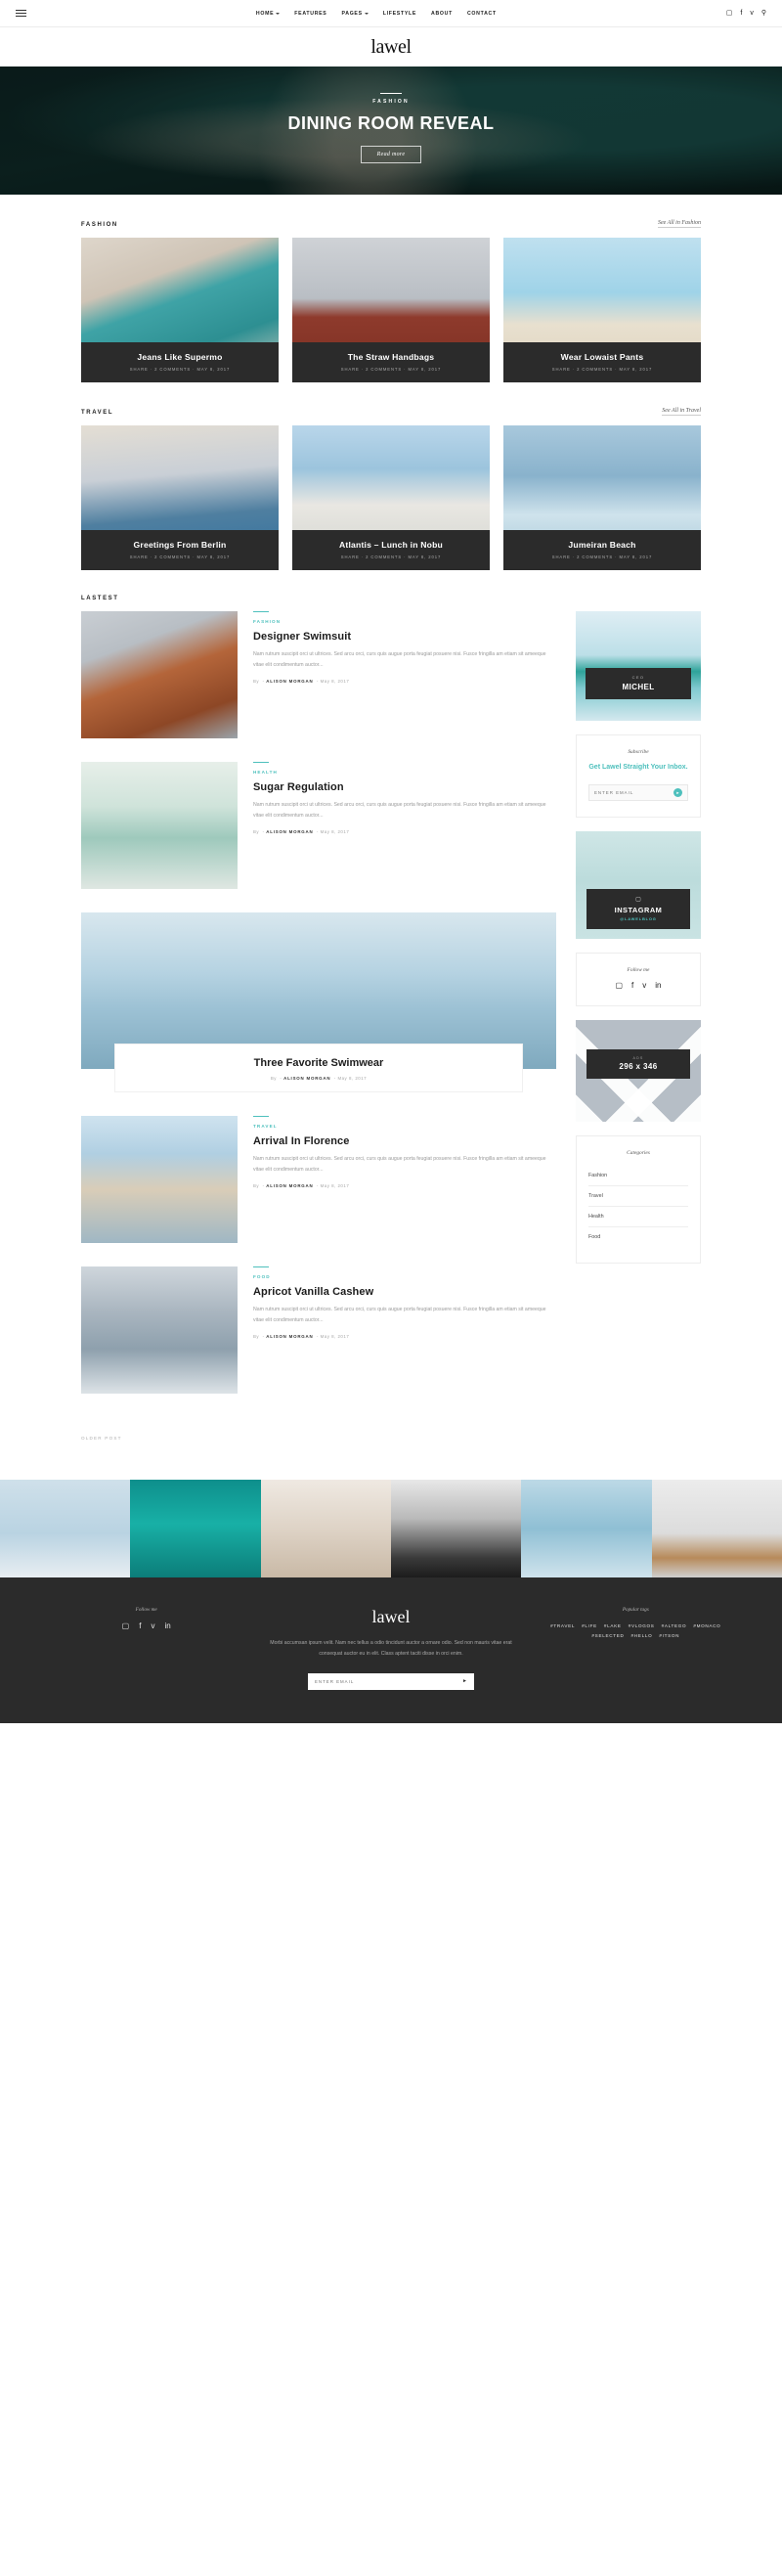  What do you see at coordinates (442, 14) in the screenshot?
I see `nav-item-about: ABOUT` at bounding box center [442, 14].